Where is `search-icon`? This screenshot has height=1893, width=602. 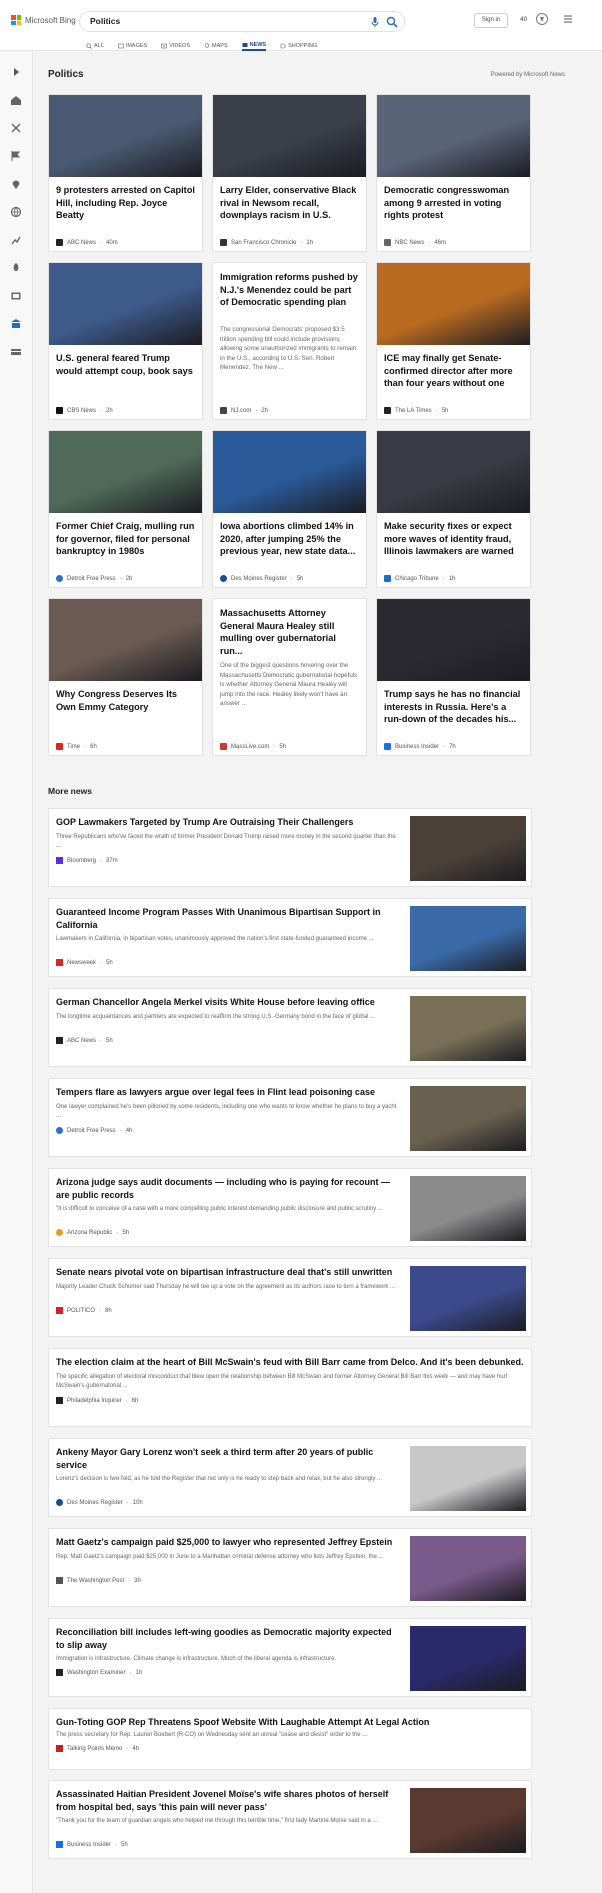 search-icon is located at coordinates (392, 22).